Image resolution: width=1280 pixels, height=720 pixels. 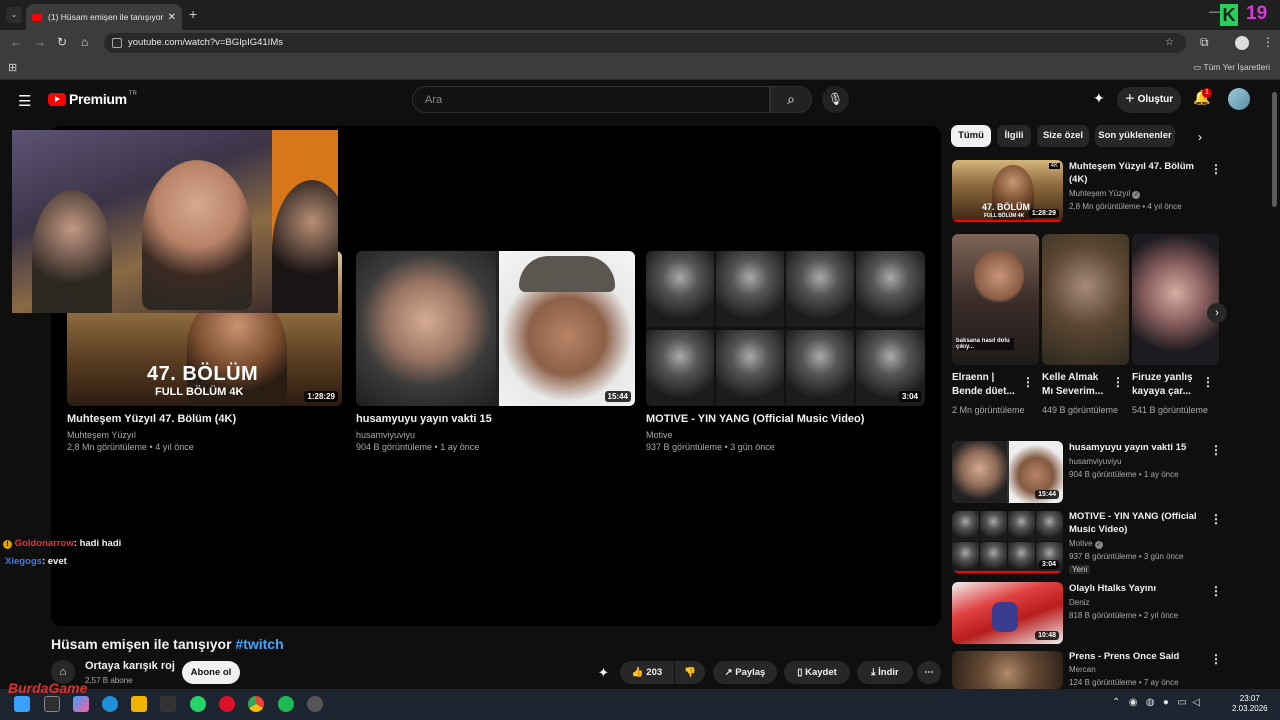 I want to click on grid-photo, so click(x=750, y=368).